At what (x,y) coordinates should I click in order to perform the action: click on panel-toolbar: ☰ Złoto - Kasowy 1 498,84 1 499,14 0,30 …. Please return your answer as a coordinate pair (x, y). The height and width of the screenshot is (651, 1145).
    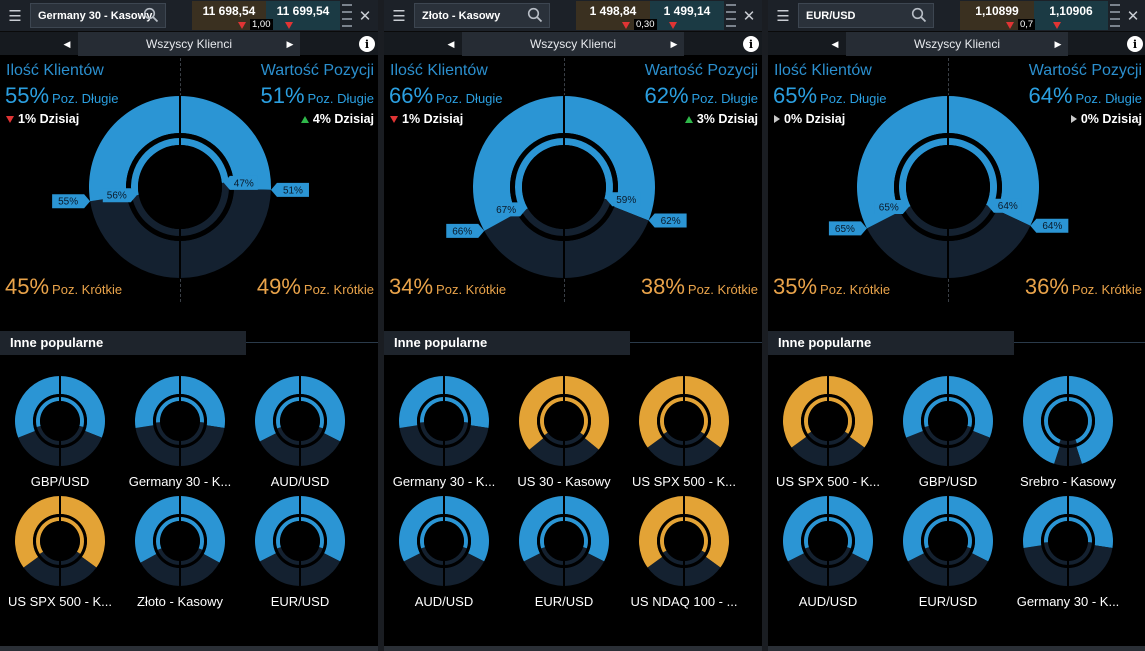
    Looking at the image, I should click on (573, 15).